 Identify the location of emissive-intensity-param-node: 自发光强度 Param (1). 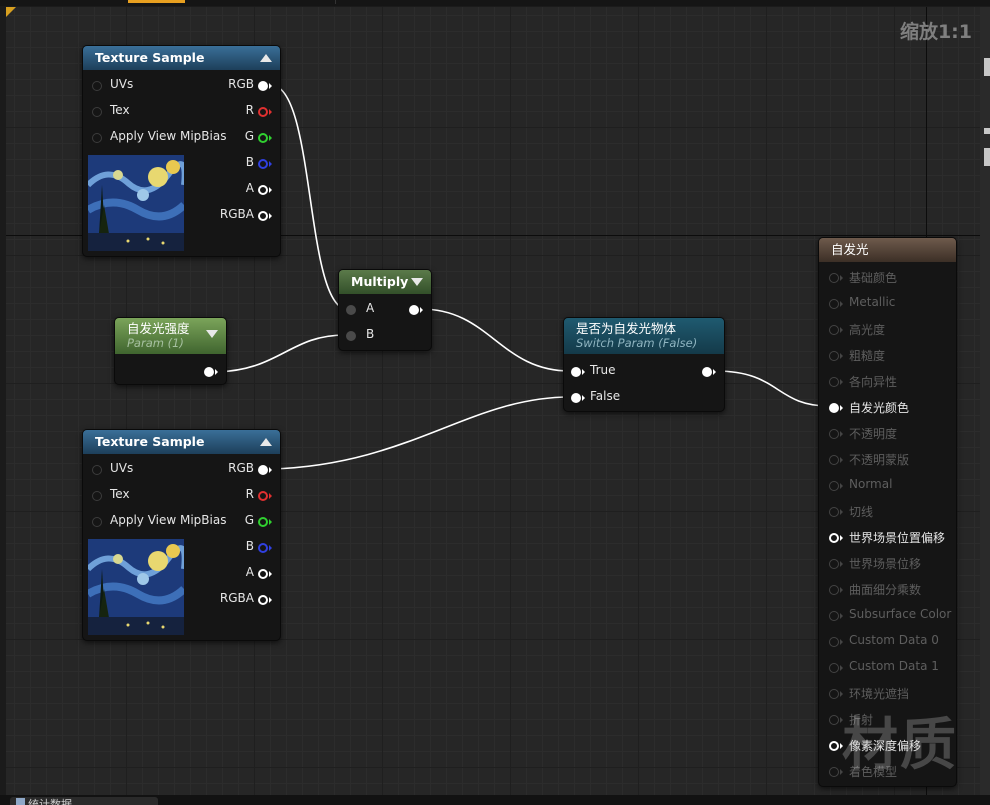
(170, 351).